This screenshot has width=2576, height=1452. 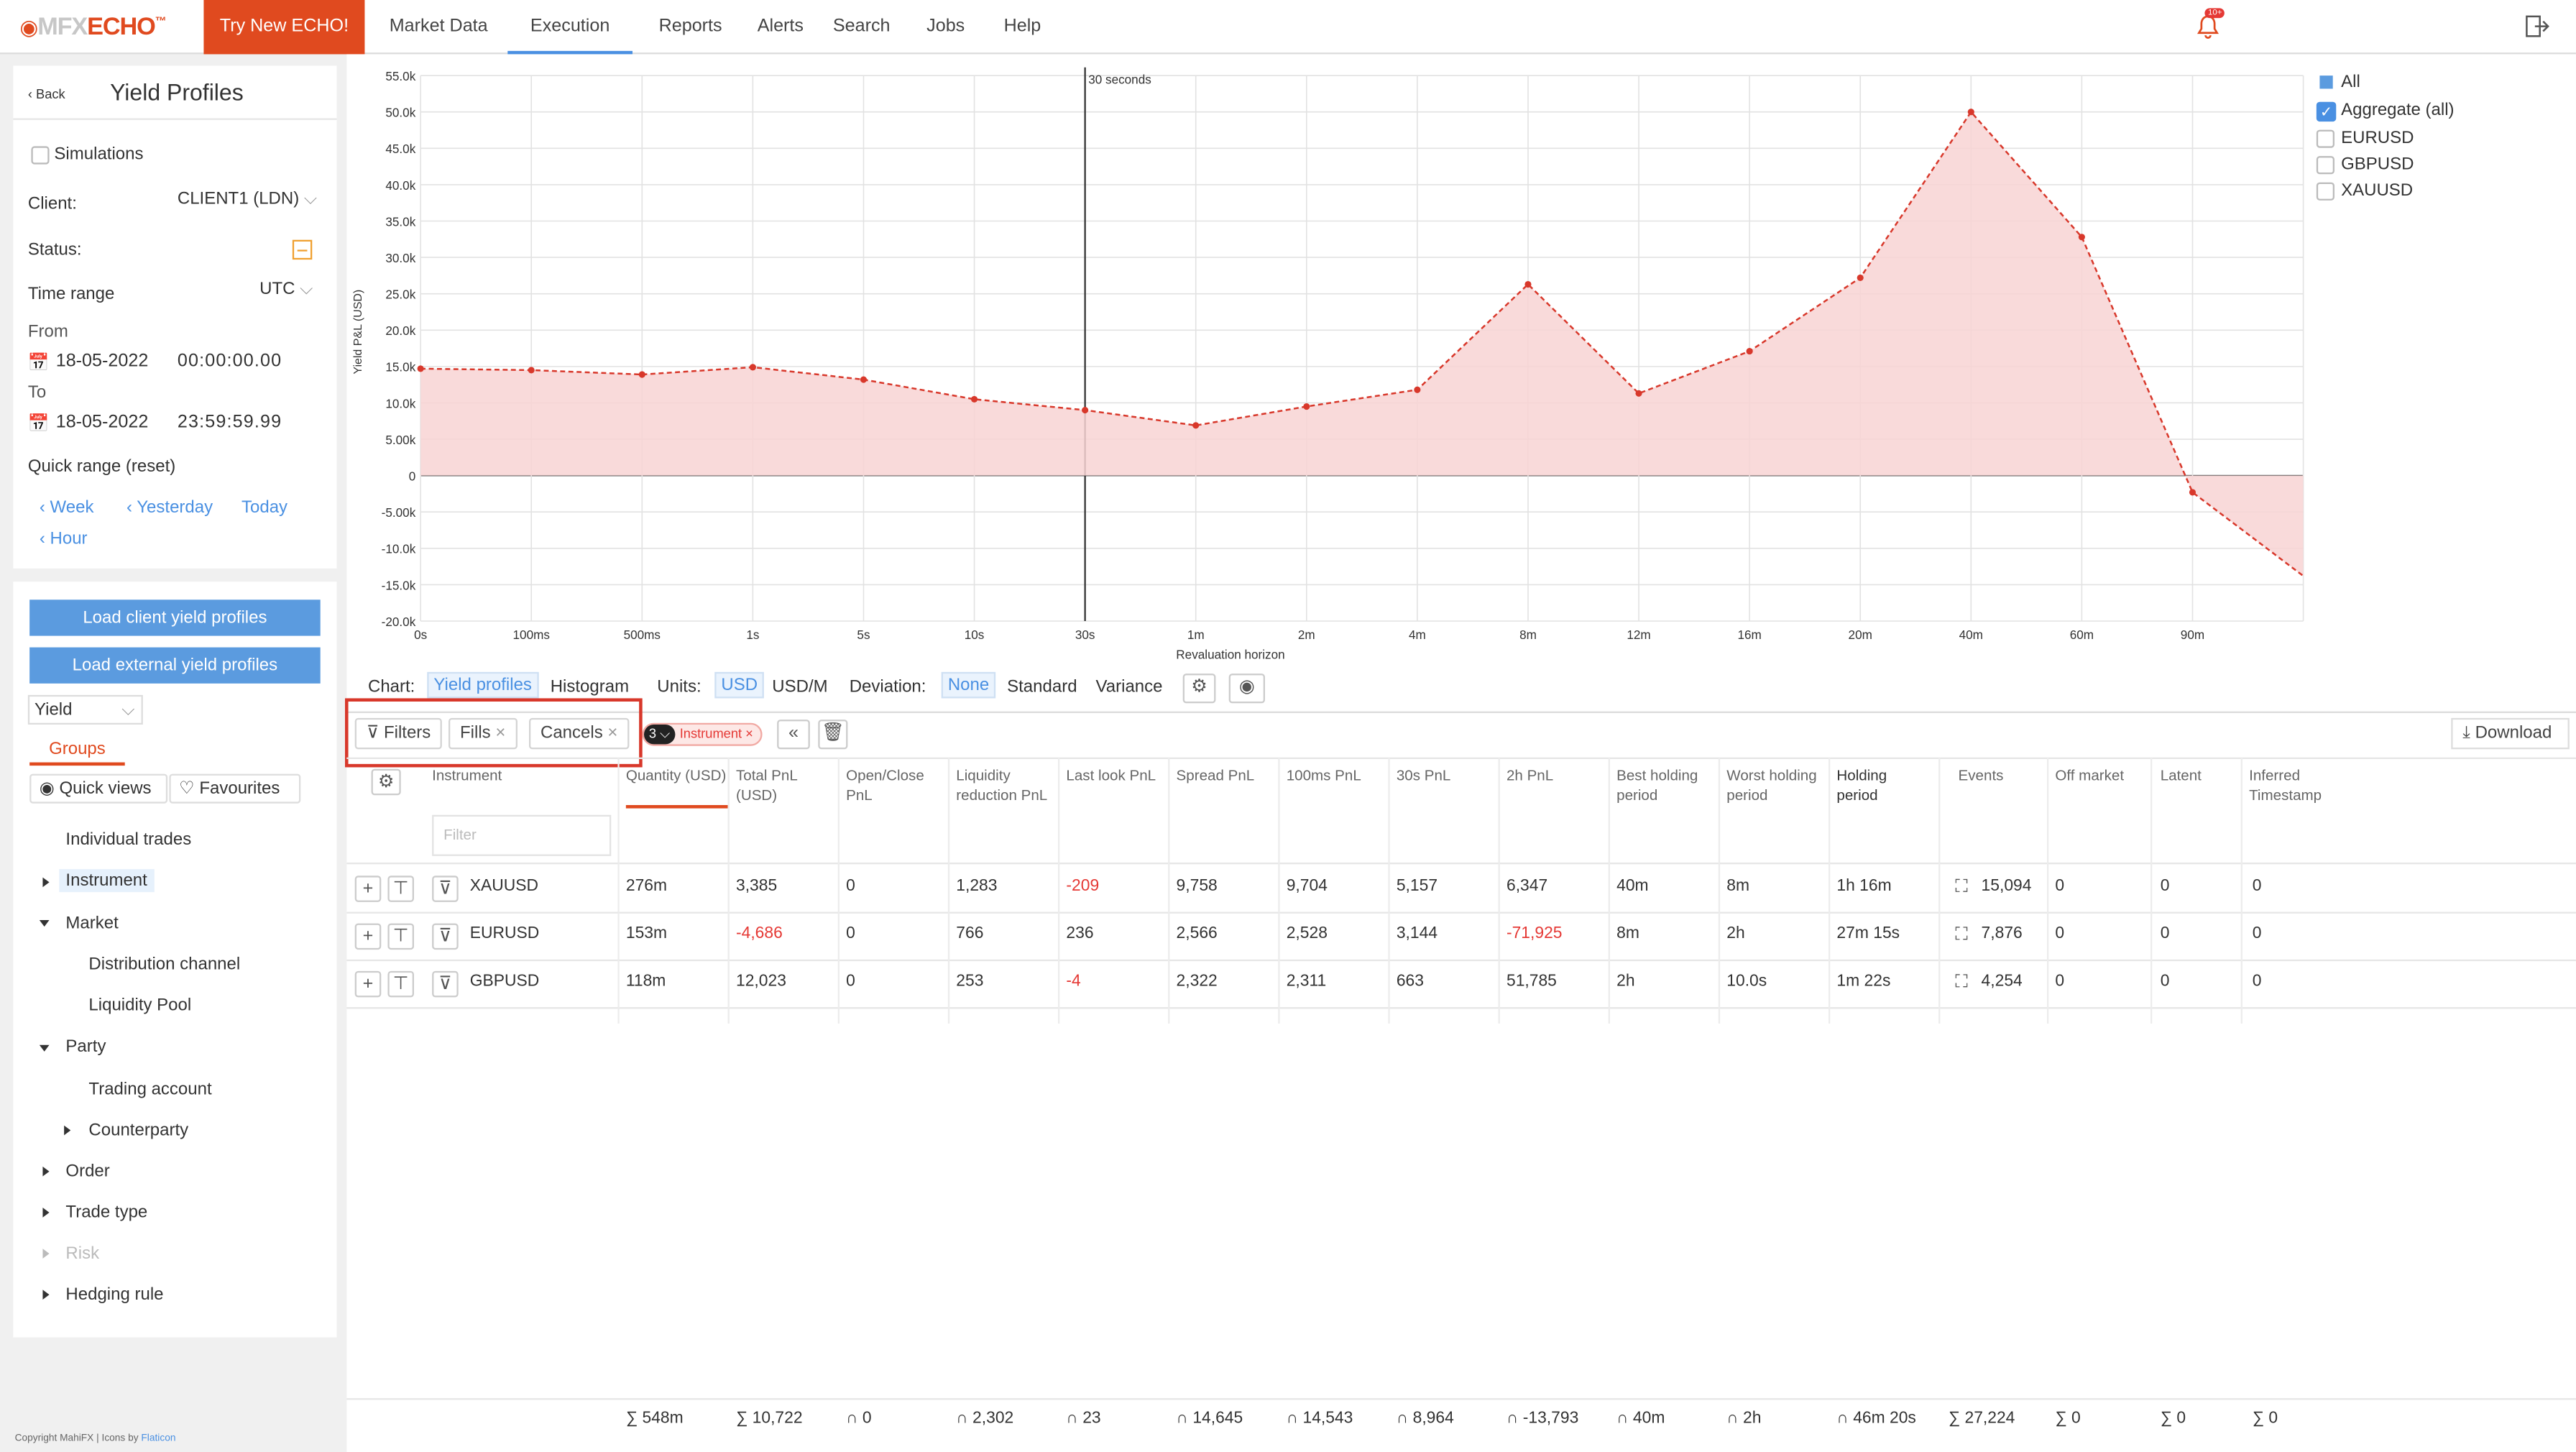 I want to click on group-distribution-channel: Distribution channel, so click(x=164, y=964).